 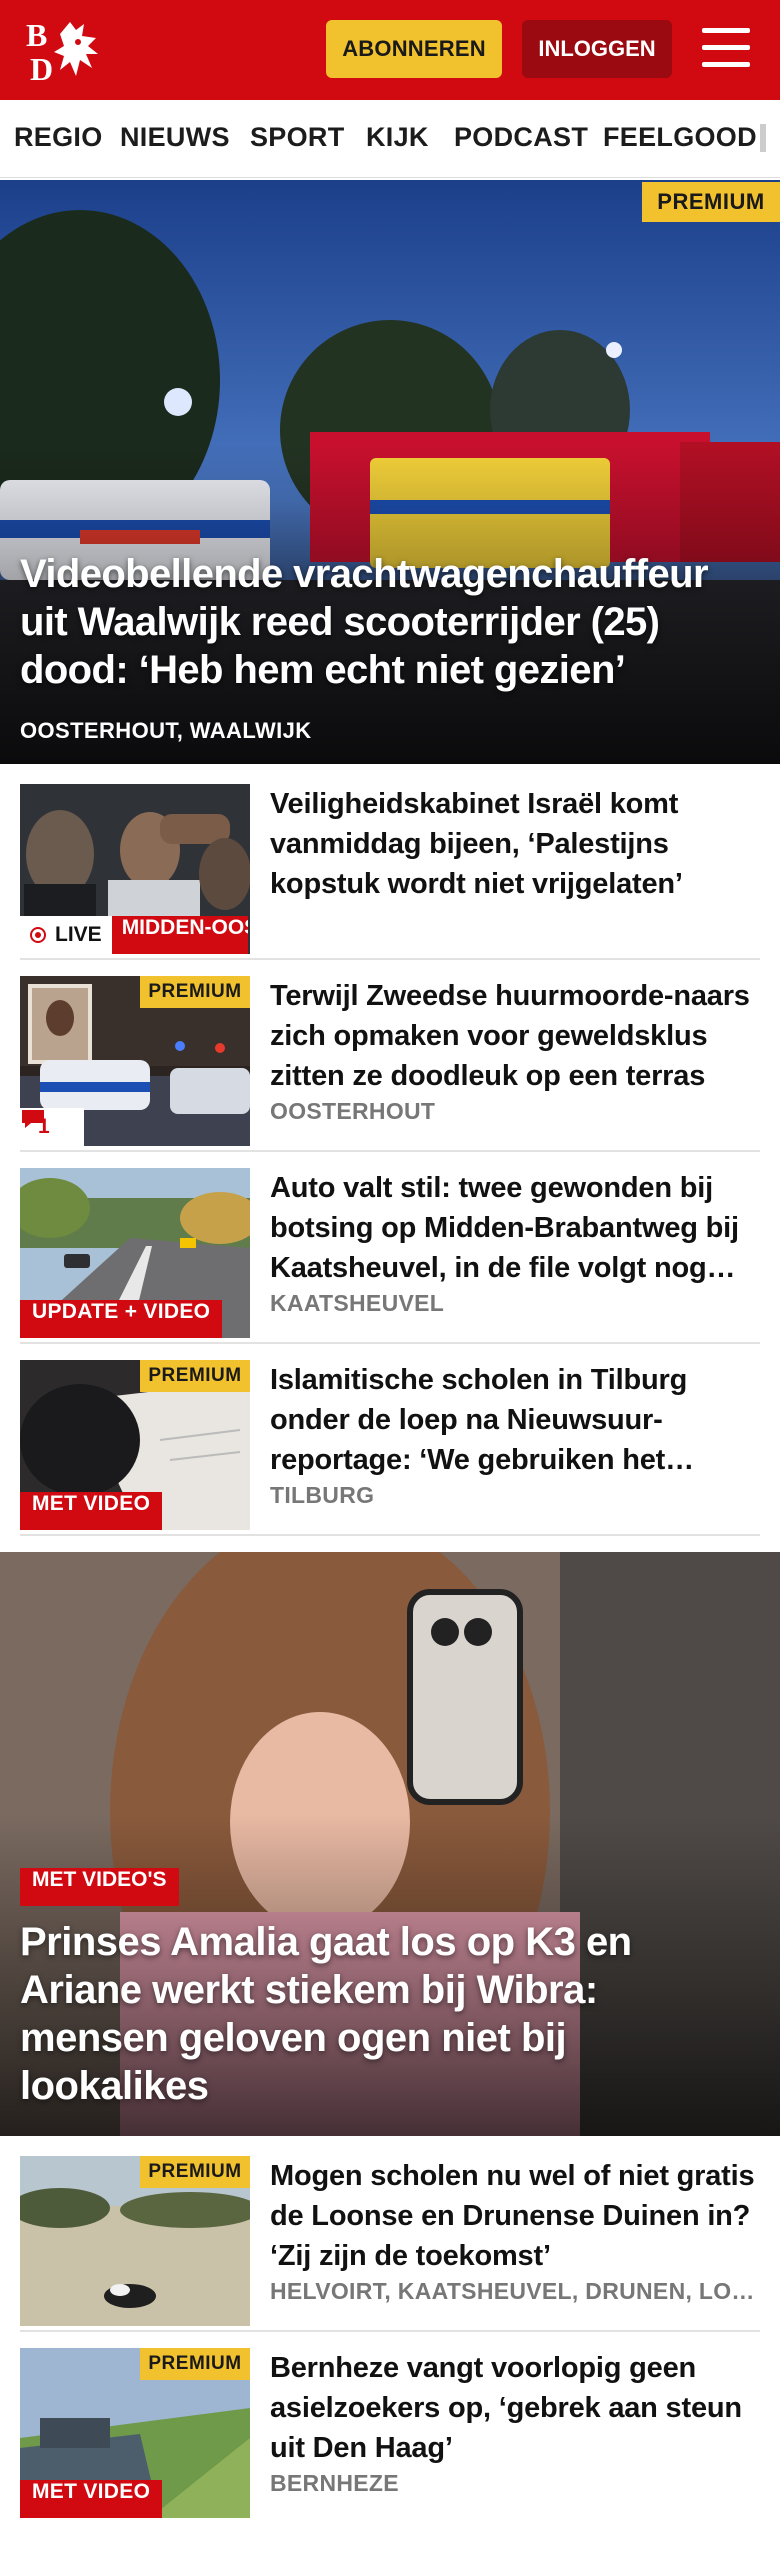 What do you see at coordinates (414, 49) in the screenshot?
I see `subscribe-button: ABONNEREN` at bounding box center [414, 49].